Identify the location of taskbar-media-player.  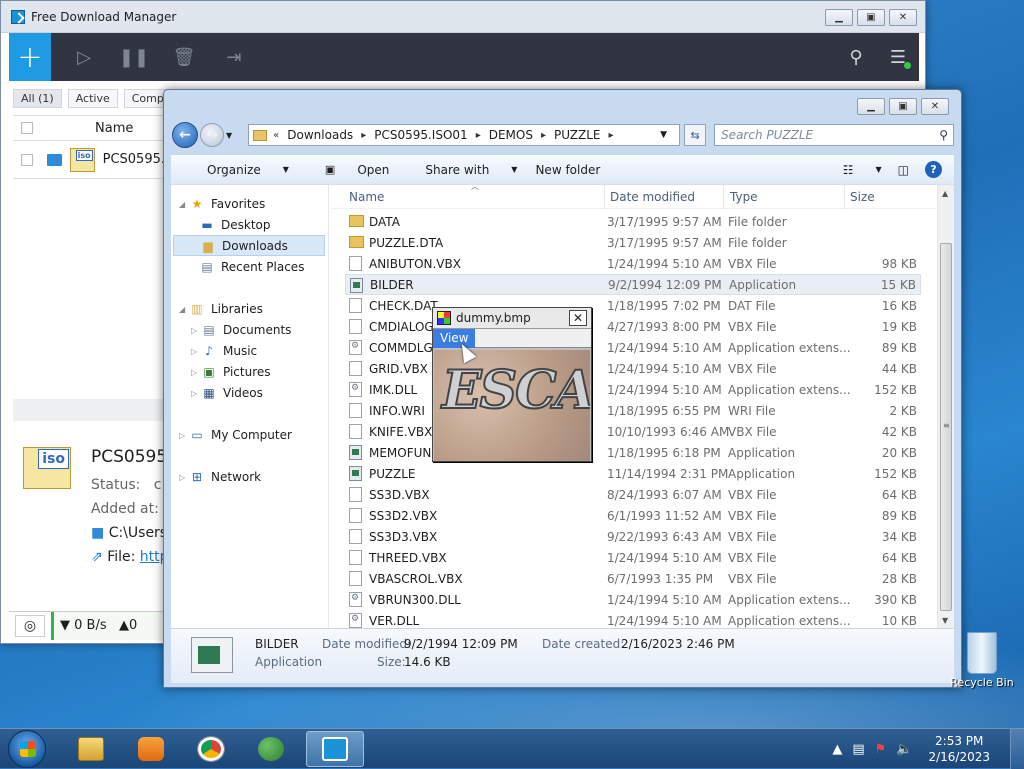
(151, 749).